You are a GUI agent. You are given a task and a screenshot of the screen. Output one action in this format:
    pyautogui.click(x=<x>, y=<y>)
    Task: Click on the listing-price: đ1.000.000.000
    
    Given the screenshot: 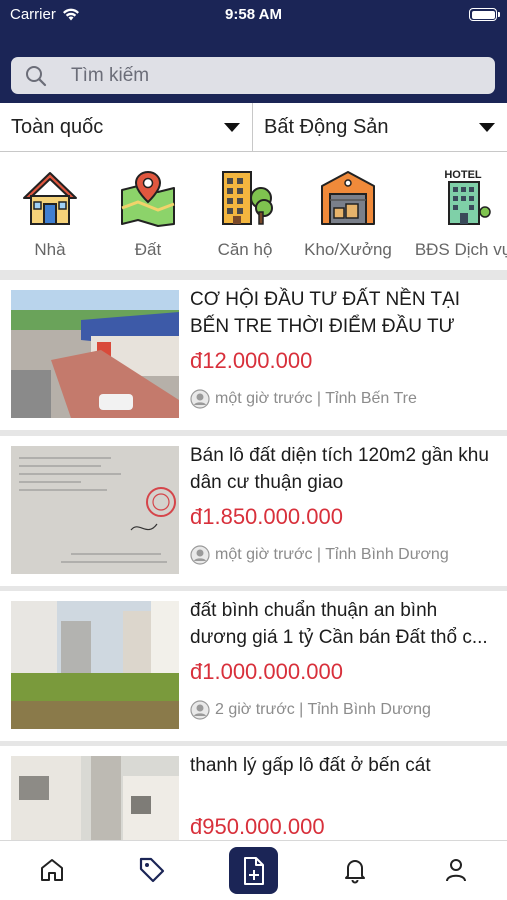 What is the action you would take?
    pyautogui.click(x=266, y=671)
    